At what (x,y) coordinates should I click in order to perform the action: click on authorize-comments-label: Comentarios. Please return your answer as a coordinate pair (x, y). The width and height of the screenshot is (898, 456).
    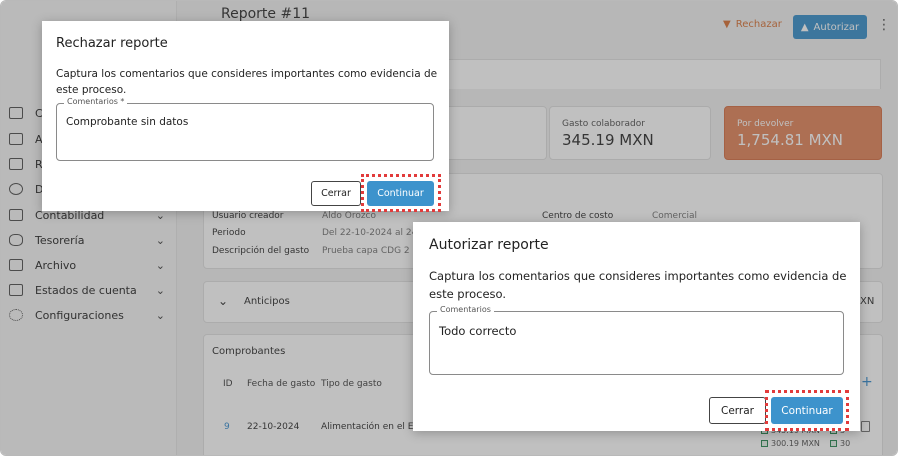
    Looking at the image, I should click on (465, 309).